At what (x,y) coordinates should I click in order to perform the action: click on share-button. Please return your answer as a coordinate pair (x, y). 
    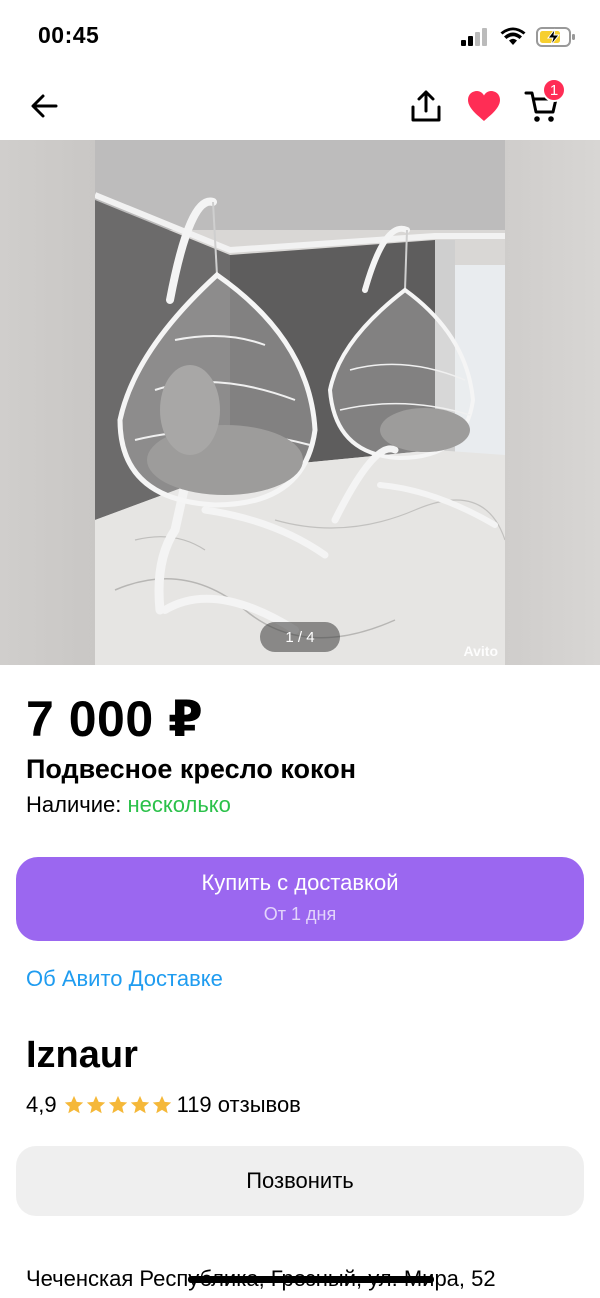
    Looking at the image, I should click on (426, 106).